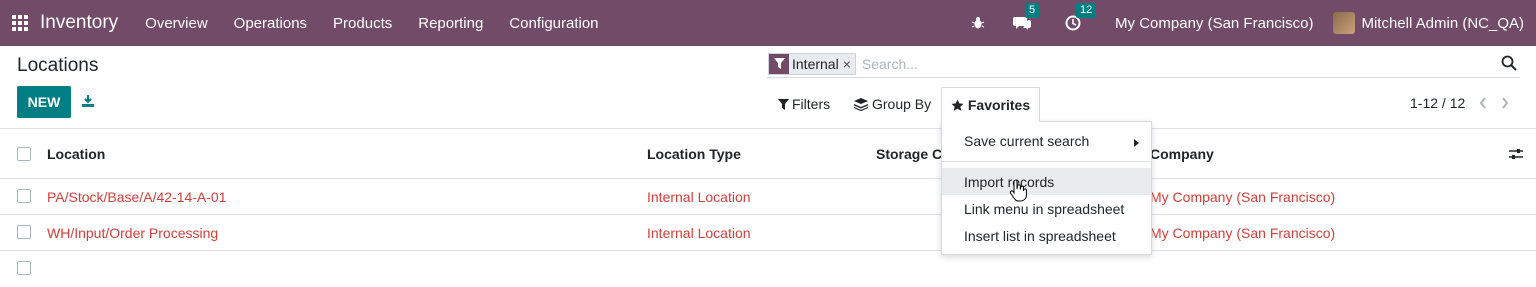 This screenshot has width=1536, height=287. What do you see at coordinates (779, 63) in the screenshot?
I see `filter-icon` at bounding box center [779, 63].